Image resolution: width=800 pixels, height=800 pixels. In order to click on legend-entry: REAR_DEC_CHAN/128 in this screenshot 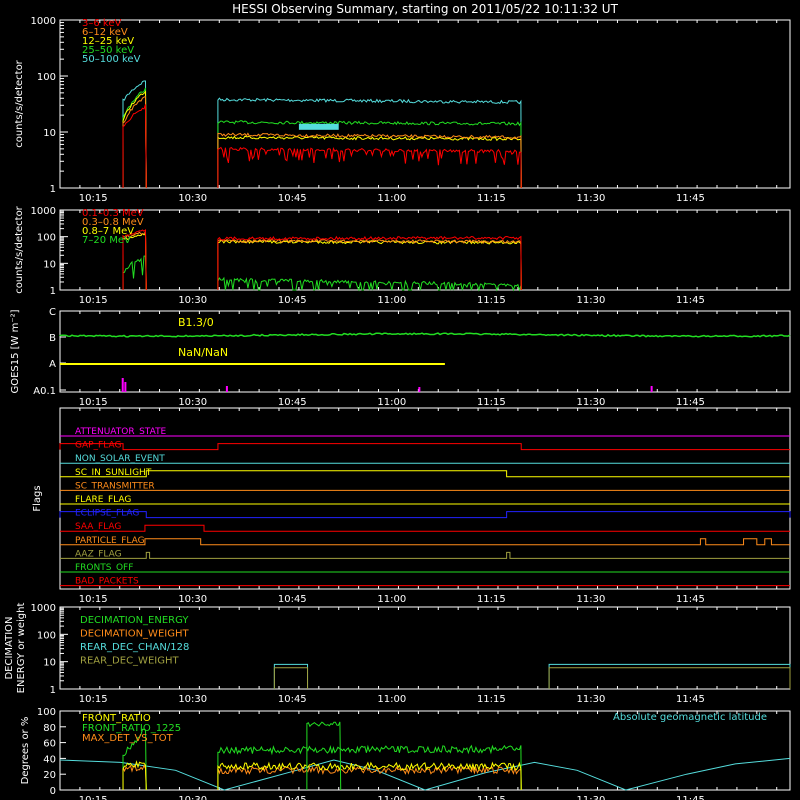, I will do `click(134, 647)`.